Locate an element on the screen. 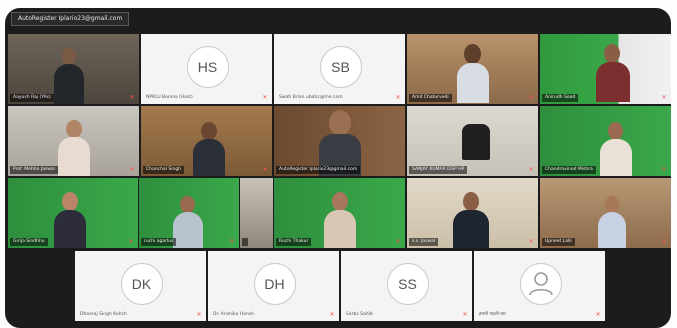 The width and height of the screenshot is (677, 328). participant-name: Aayush Raj (YAs) is located at coordinates (32, 98).